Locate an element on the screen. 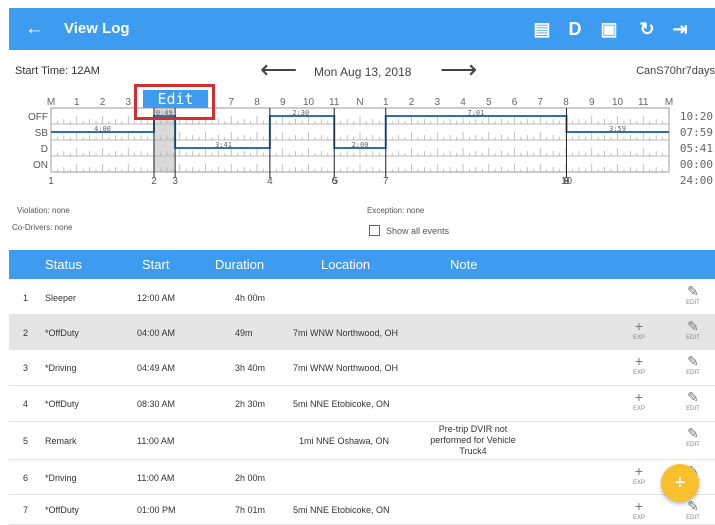 Image resolution: width=715 pixels, height=525 pixels. prev-day-arrow-icon: ⟵ is located at coordinates (278, 69).